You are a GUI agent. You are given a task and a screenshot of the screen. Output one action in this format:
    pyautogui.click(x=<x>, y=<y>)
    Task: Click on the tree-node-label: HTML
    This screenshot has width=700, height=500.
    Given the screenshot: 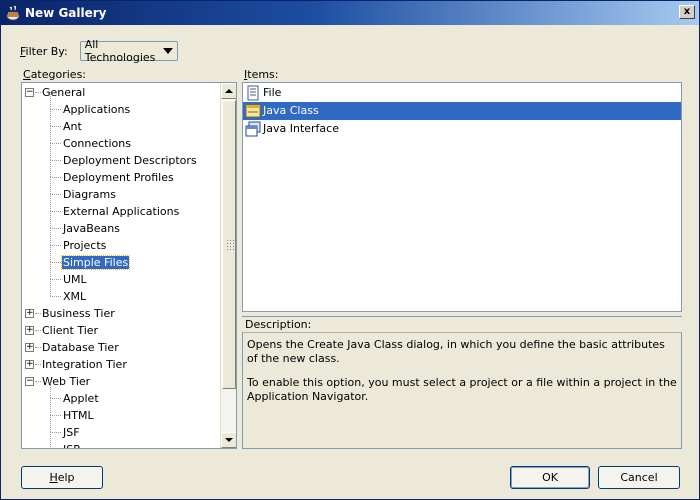 What is the action you would take?
    pyautogui.click(x=78, y=415)
    